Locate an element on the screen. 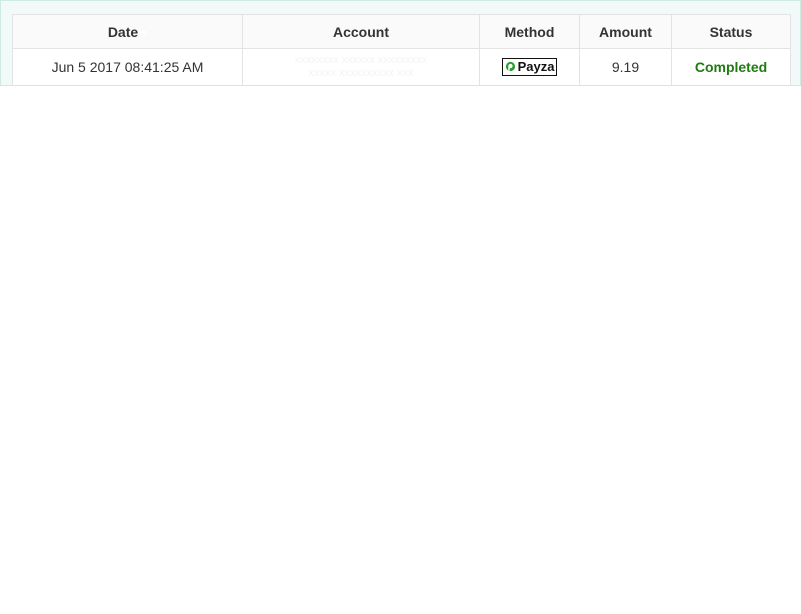 The image size is (801, 614). amount-cell: 9.19 is located at coordinates (625, 66).